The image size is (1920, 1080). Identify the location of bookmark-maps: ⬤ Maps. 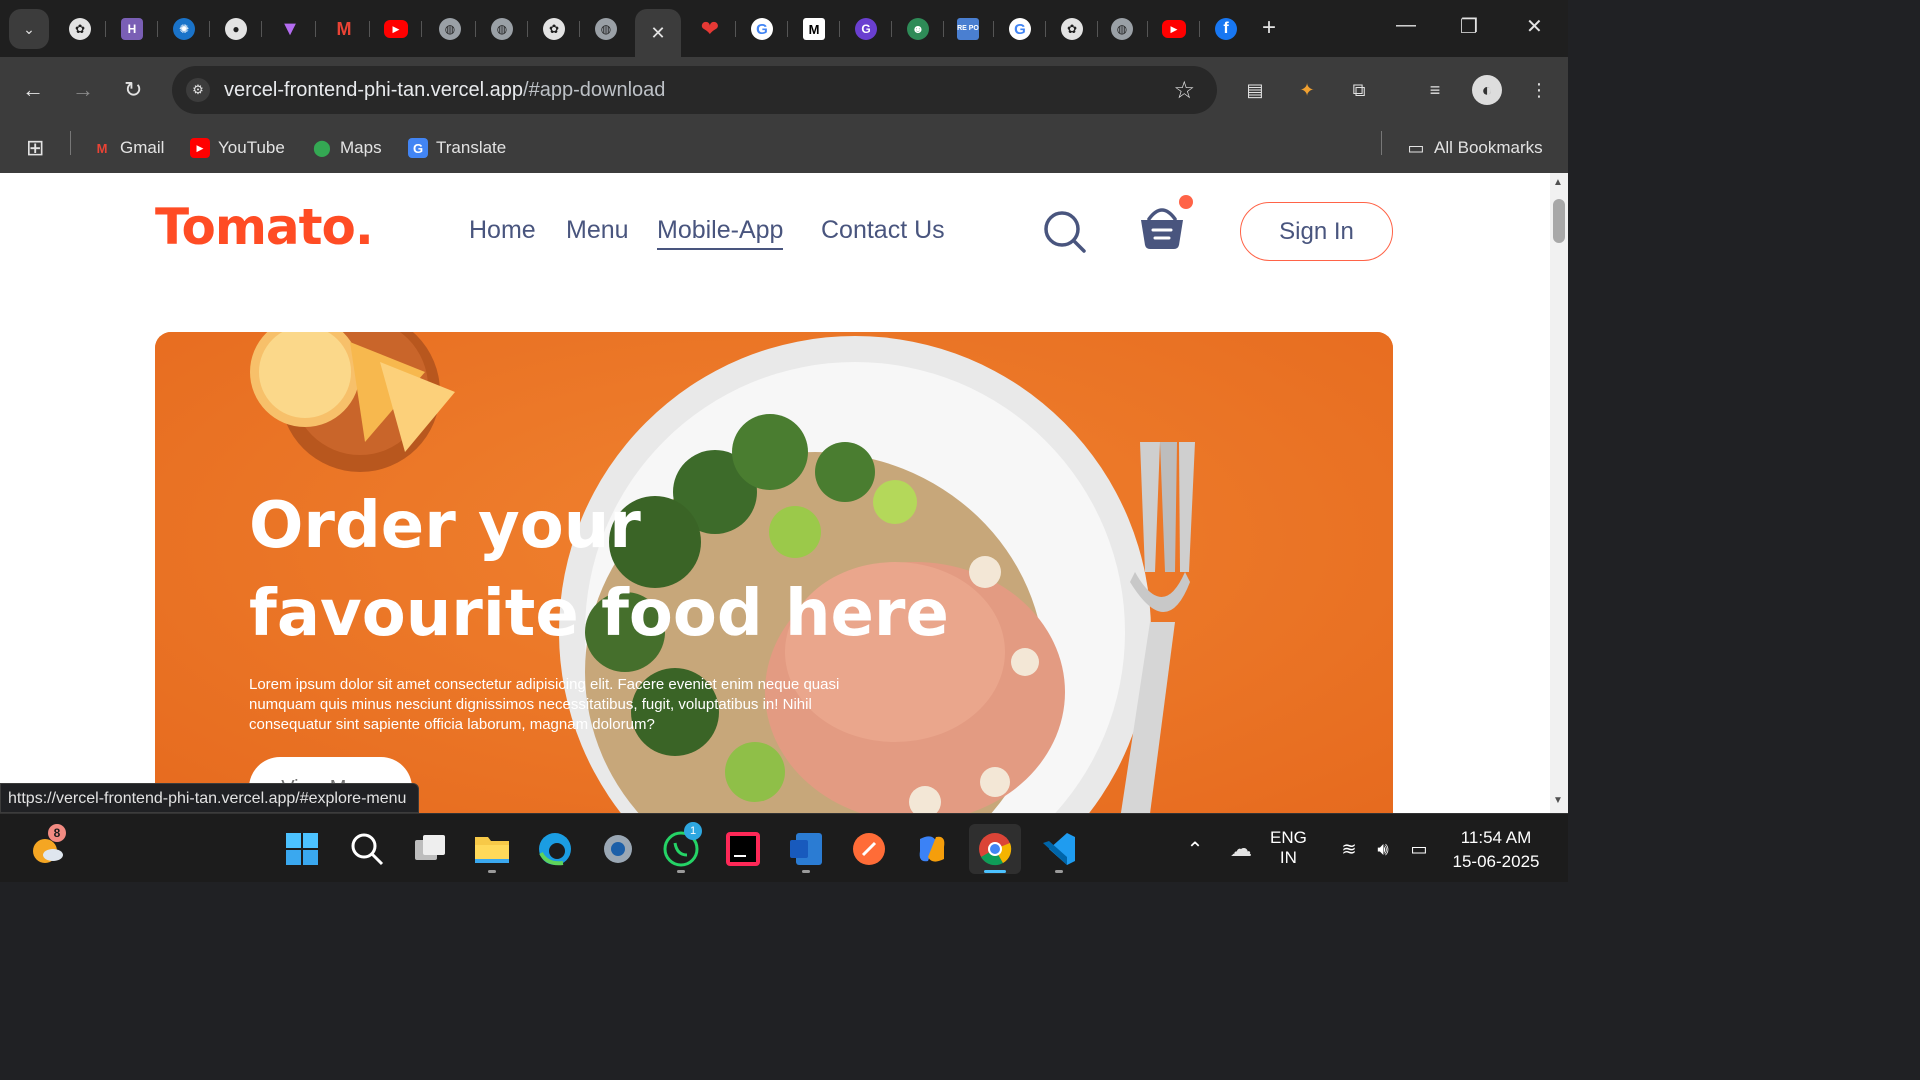
(347, 148).